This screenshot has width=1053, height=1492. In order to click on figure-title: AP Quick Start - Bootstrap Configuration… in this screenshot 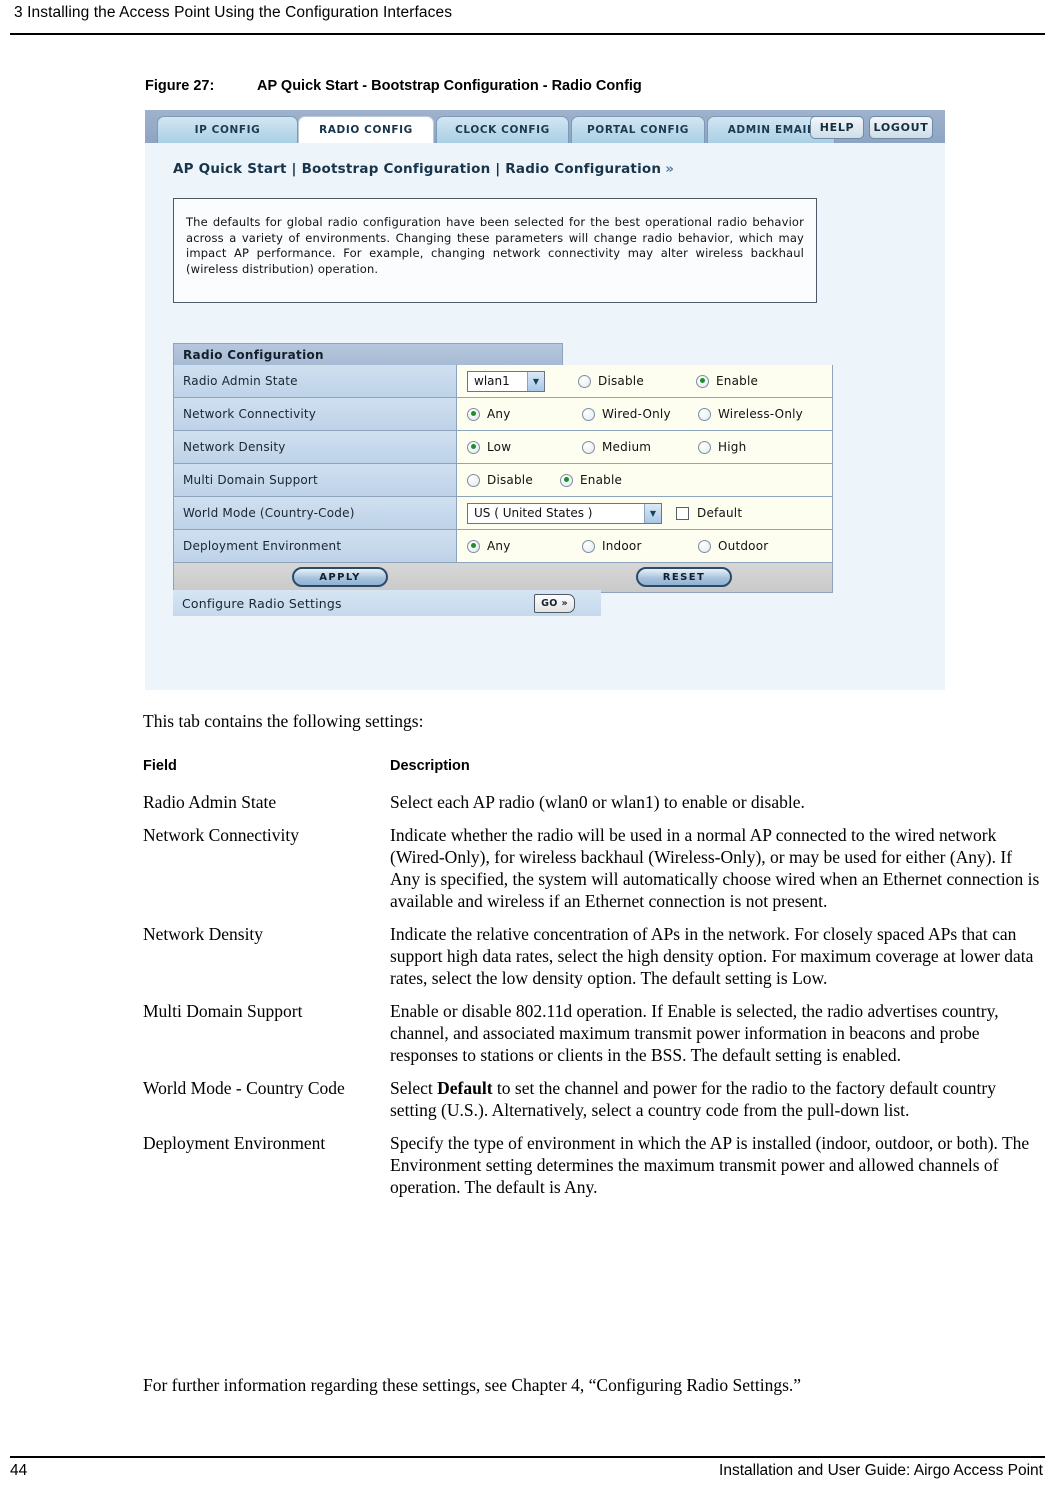, I will do `click(449, 86)`.